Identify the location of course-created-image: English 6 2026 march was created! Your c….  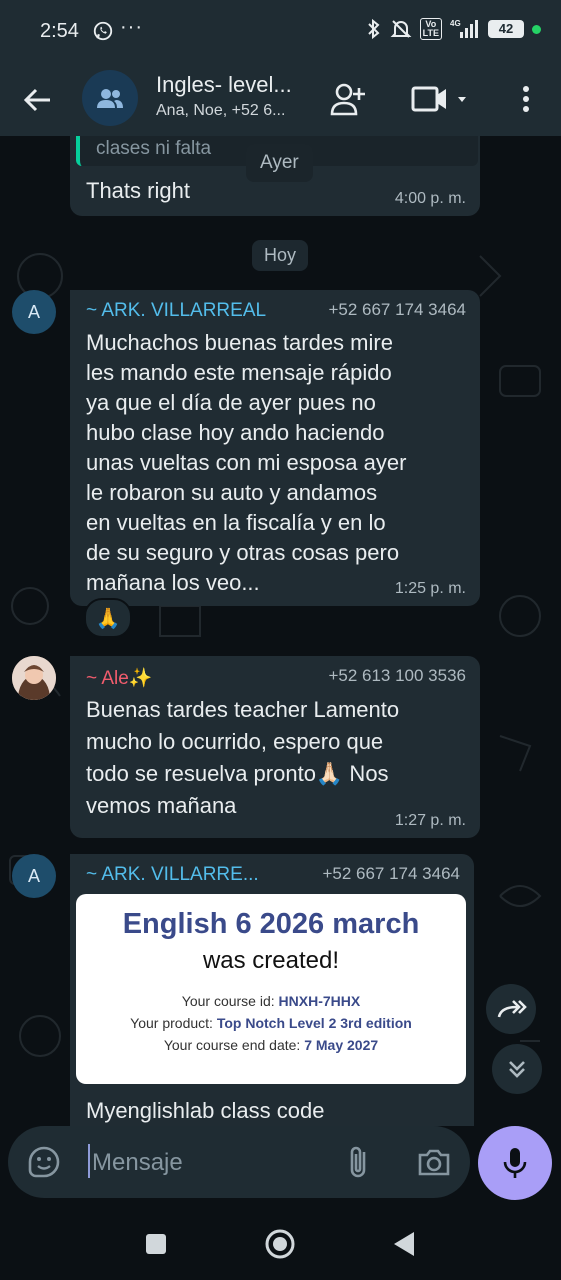
(271, 989).